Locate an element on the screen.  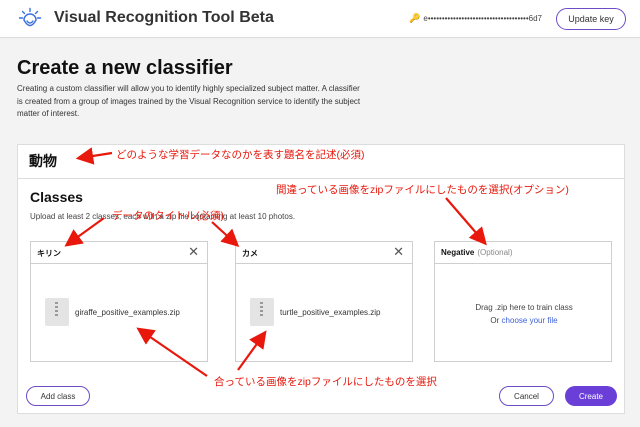
page-title: Create a new classifier is located at coordinates (125, 68).